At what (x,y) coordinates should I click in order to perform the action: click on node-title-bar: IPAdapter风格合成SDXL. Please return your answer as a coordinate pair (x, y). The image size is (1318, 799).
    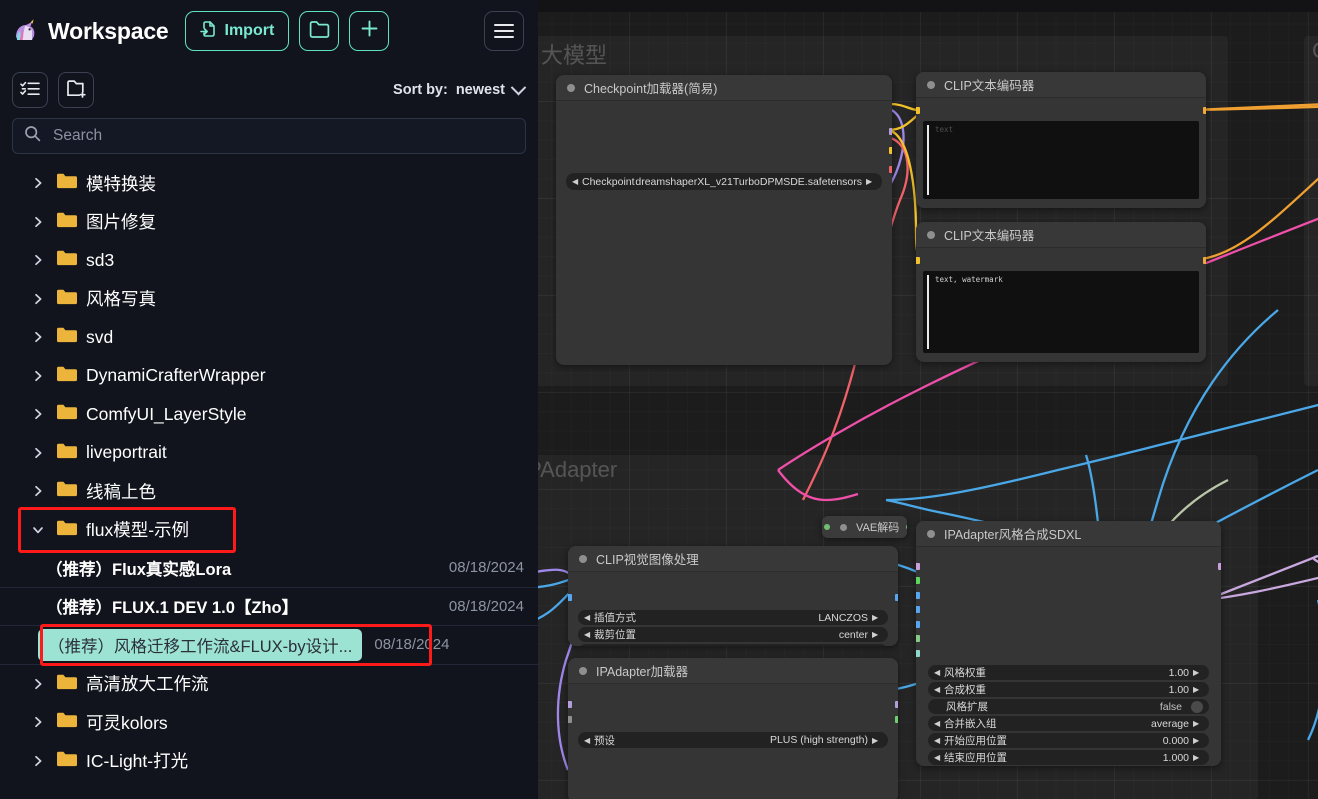
    Looking at the image, I should click on (1068, 534).